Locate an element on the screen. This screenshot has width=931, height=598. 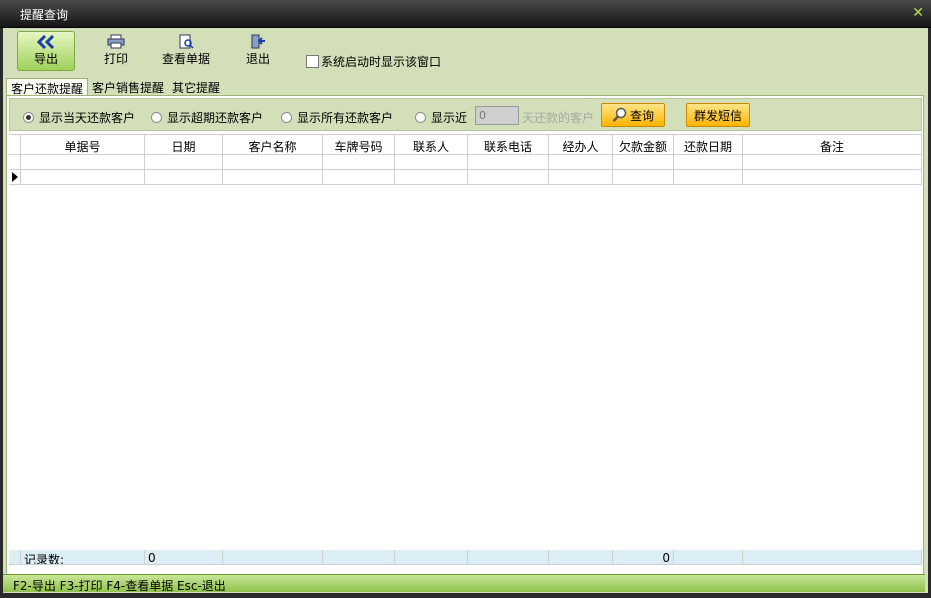
query-button: 查询 is located at coordinates (633, 115).